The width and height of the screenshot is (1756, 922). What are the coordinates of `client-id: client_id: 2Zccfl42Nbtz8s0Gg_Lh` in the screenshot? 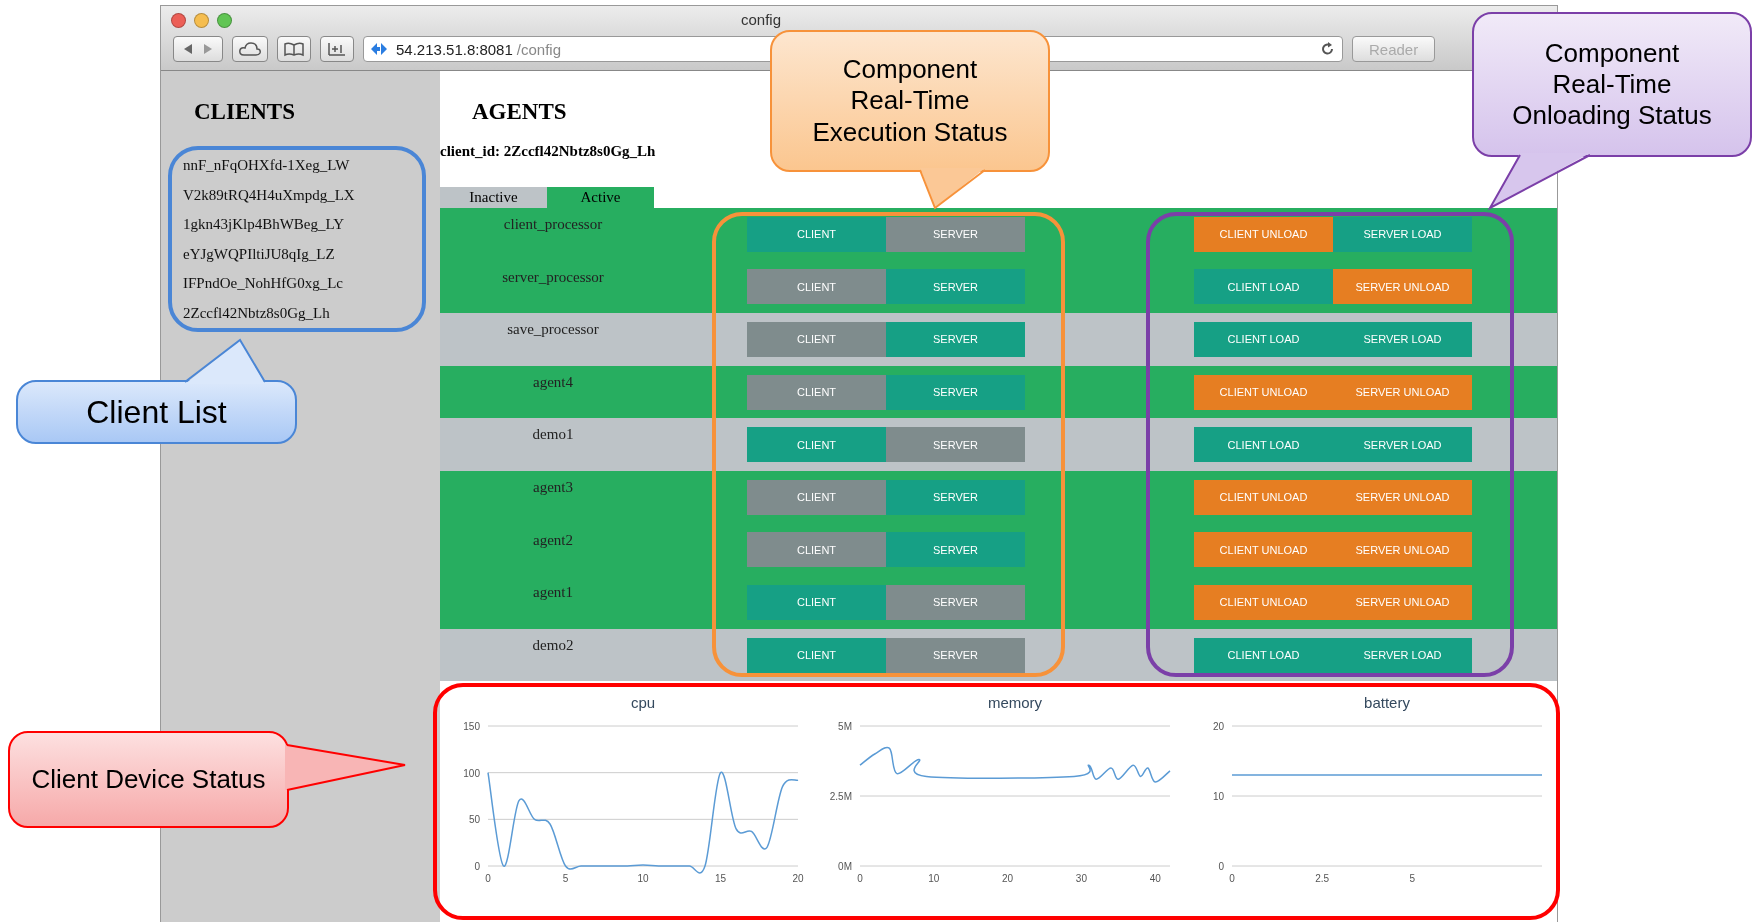 It's located at (548, 152).